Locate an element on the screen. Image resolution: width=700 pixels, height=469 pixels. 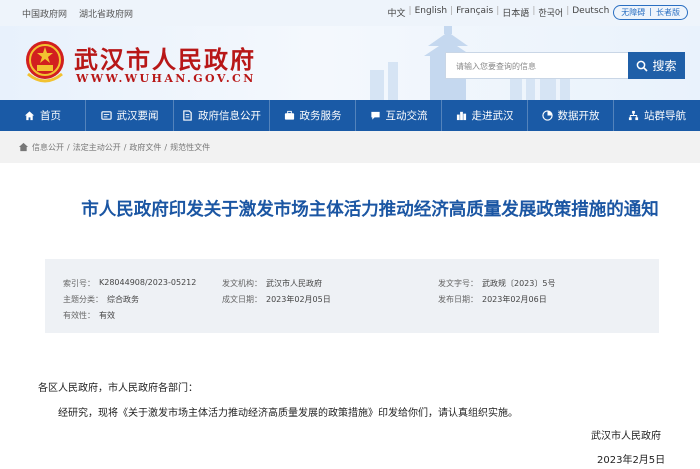
nav-label: 数据开放 is located at coordinates (578, 116).